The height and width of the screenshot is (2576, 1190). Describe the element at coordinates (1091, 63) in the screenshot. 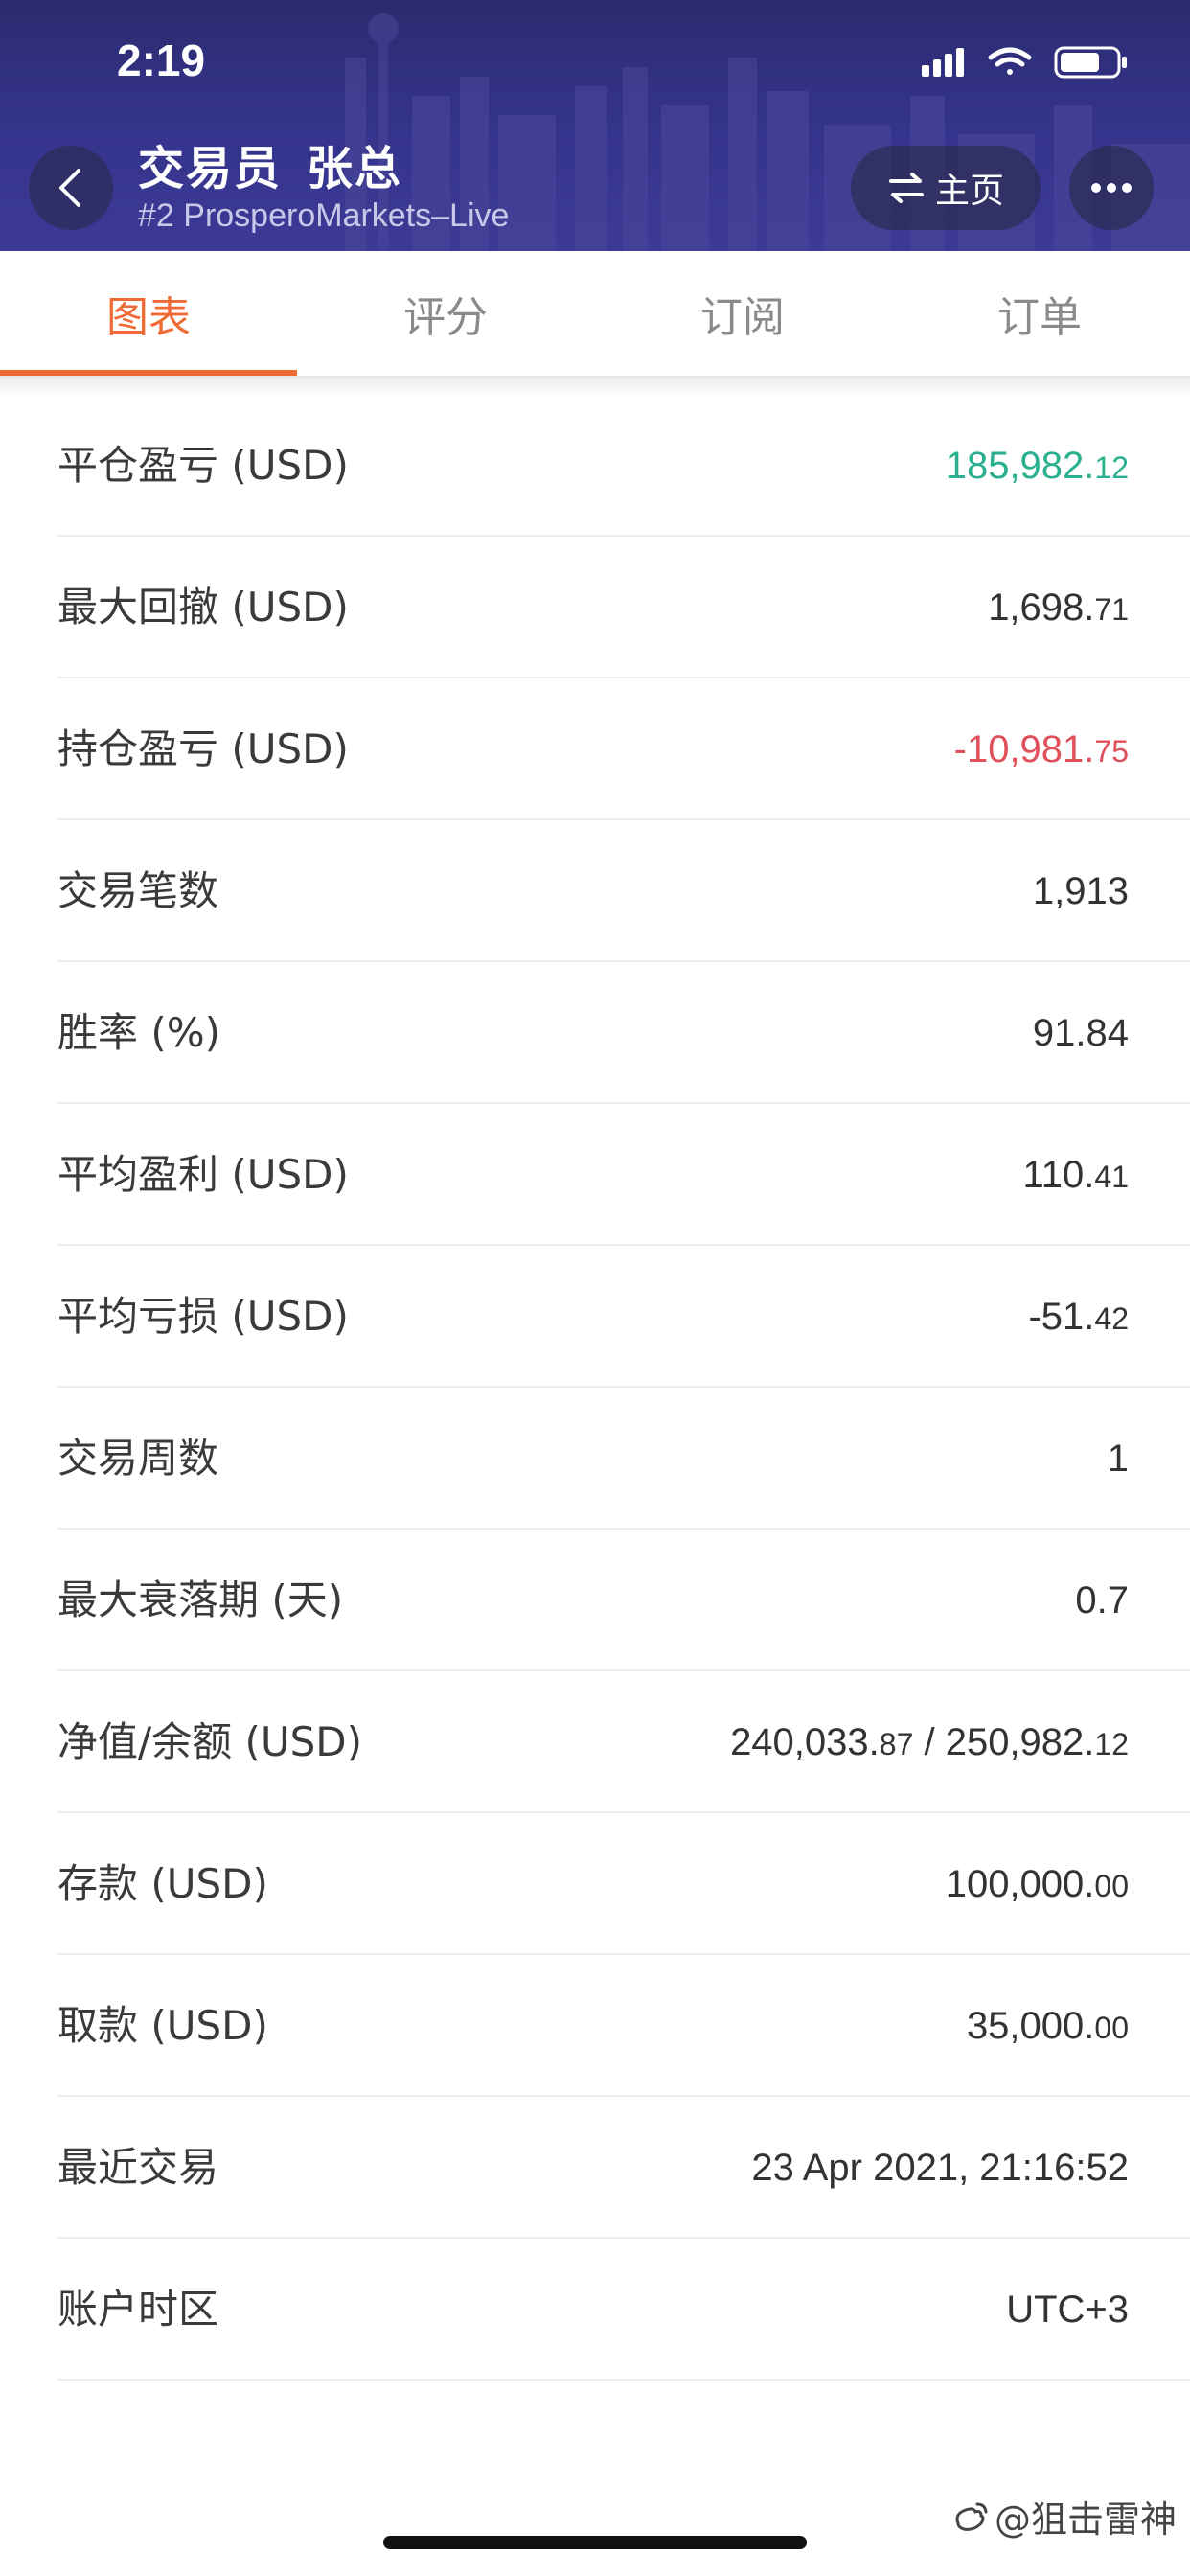

I see `battery-icon` at that location.